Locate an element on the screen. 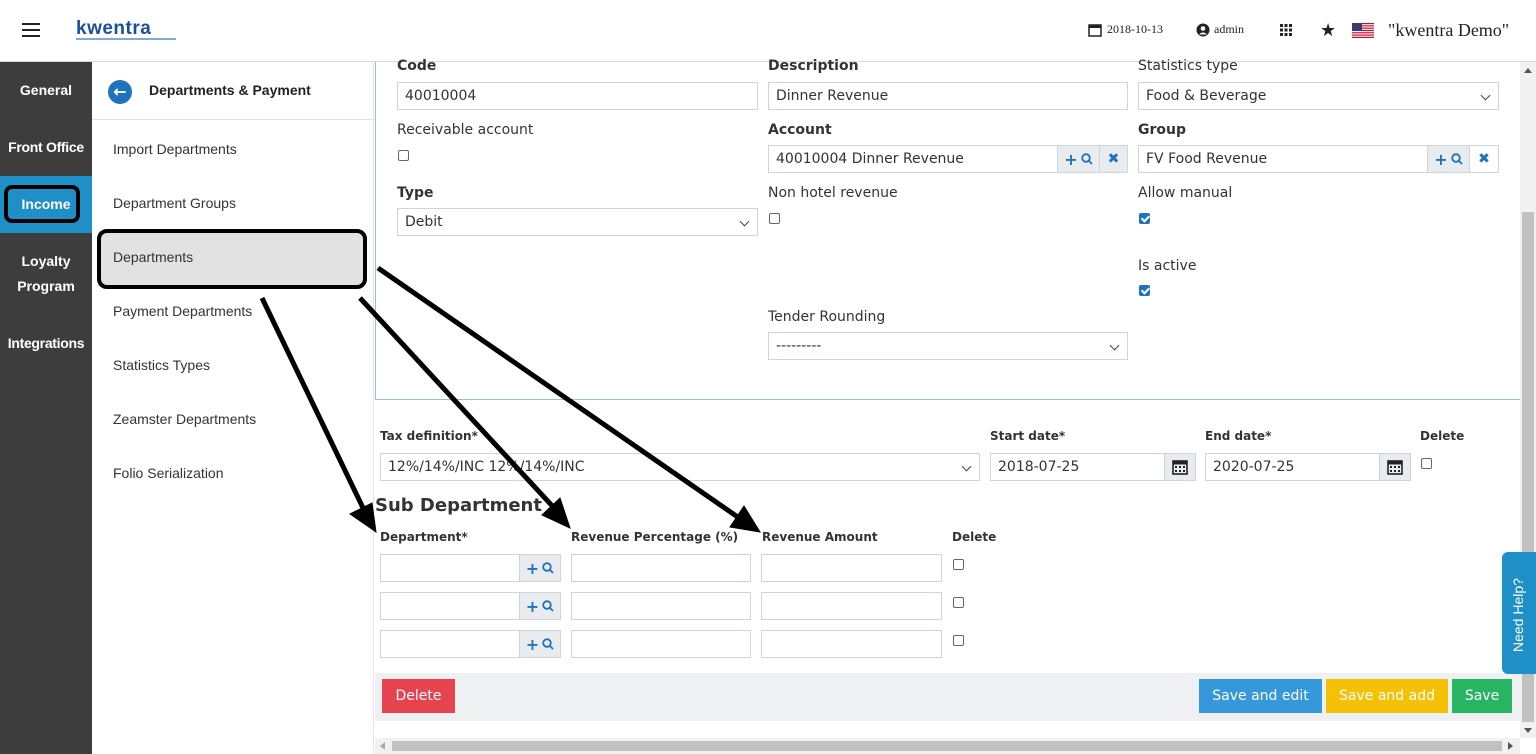 Image resolution: width=1536 pixels, height=754 pixels. start-date-input: 2018-07-25 is located at coordinates (1077, 467).